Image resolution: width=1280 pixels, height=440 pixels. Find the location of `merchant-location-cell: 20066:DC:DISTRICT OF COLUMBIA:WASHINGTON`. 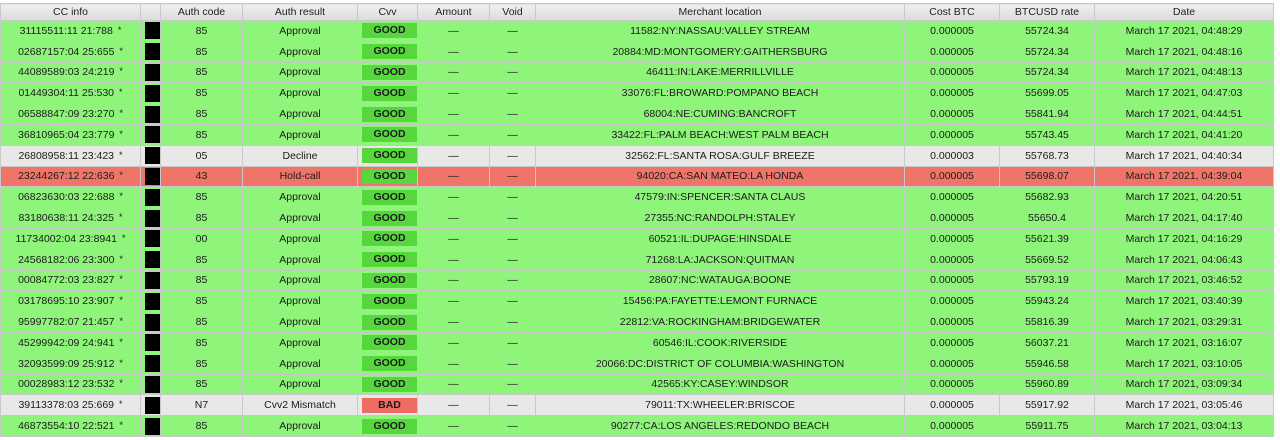

merchant-location-cell: 20066:DC:DISTRICT OF COLUMBIA:WASHINGTON is located at coordinates (720, 363).